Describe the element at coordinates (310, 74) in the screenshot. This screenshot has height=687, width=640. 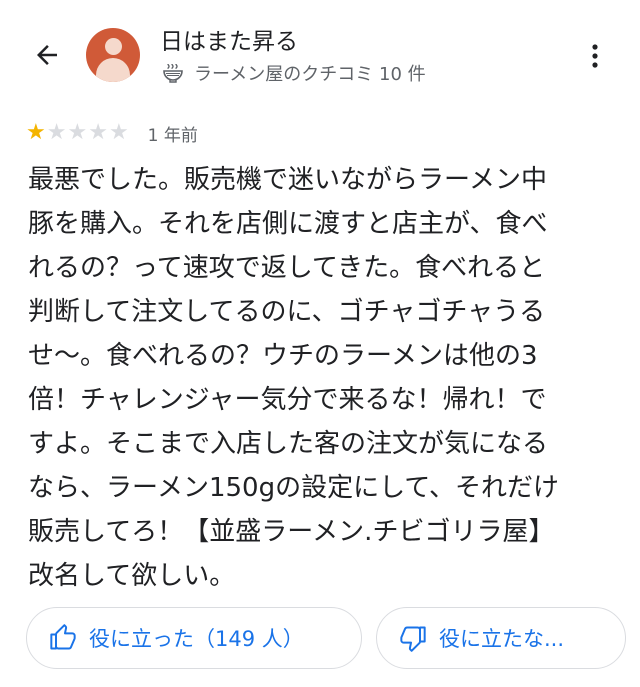
I see `reviewer-review-count: ラーメン屋のクチコミ 10 件` at that location.